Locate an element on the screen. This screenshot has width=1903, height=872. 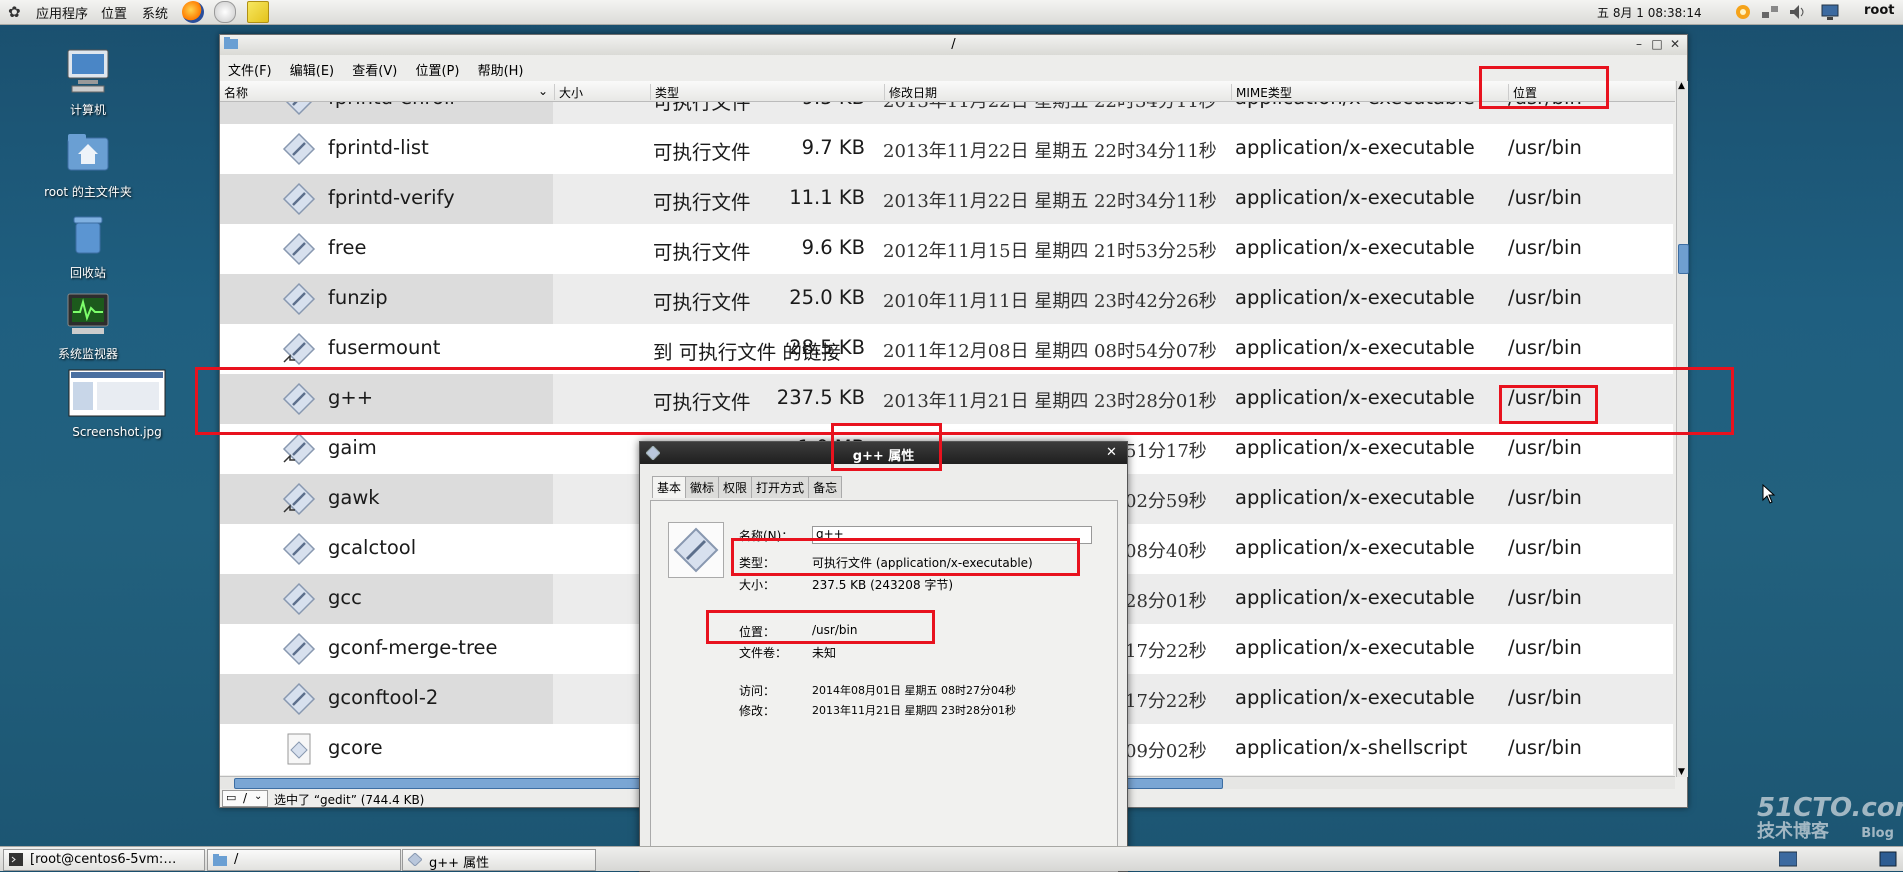
display-icon is located at coordinates (1830, 12).